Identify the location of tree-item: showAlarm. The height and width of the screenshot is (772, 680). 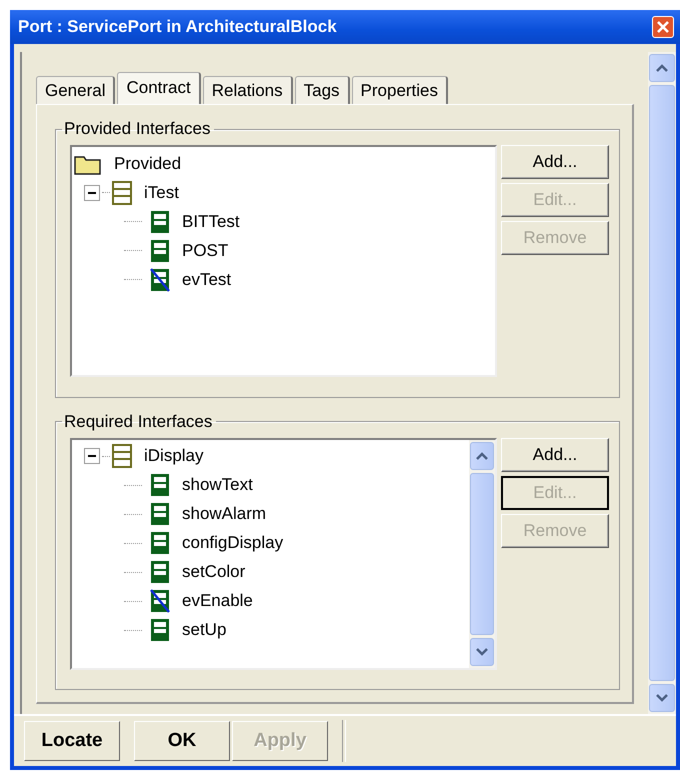
(224, 514).